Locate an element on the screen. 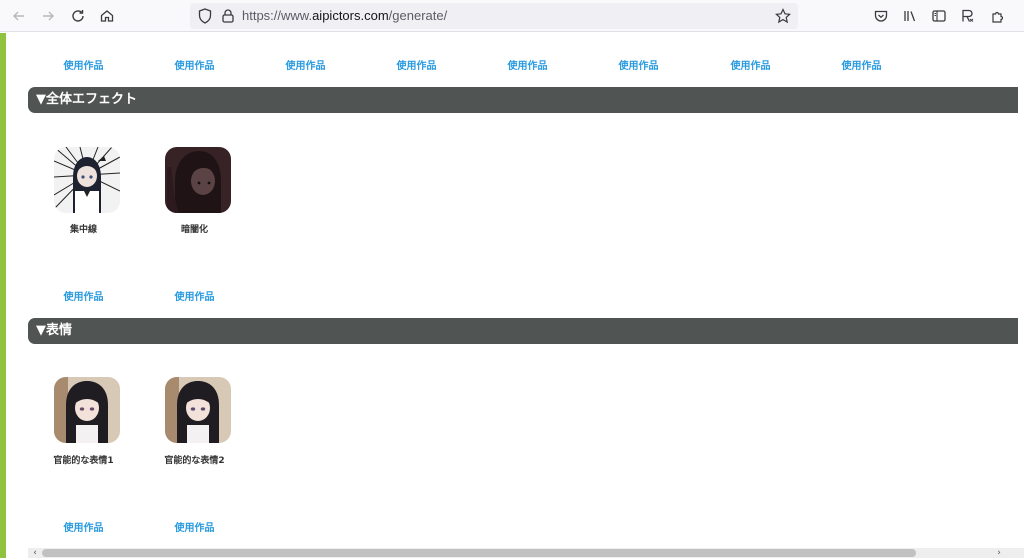  scroll-left-arrow-icon: ‹ is located at coordinates (35, 553).